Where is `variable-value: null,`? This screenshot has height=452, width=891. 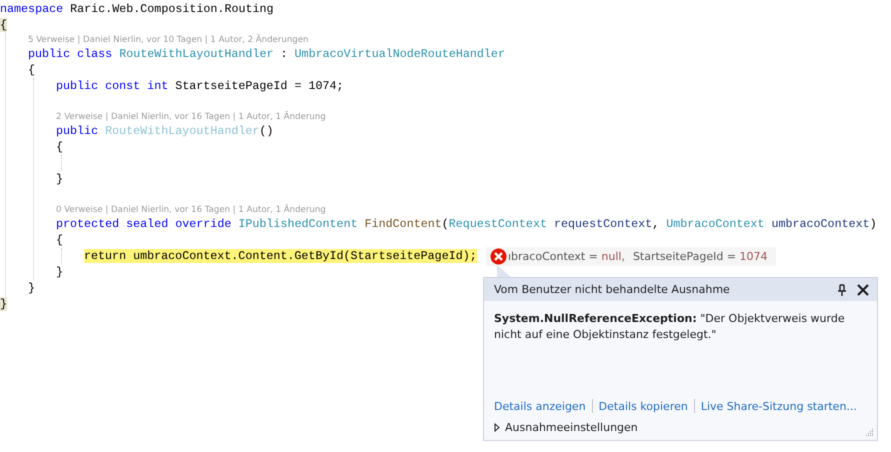 variable-value: null, is located at coordinates (613, 256).